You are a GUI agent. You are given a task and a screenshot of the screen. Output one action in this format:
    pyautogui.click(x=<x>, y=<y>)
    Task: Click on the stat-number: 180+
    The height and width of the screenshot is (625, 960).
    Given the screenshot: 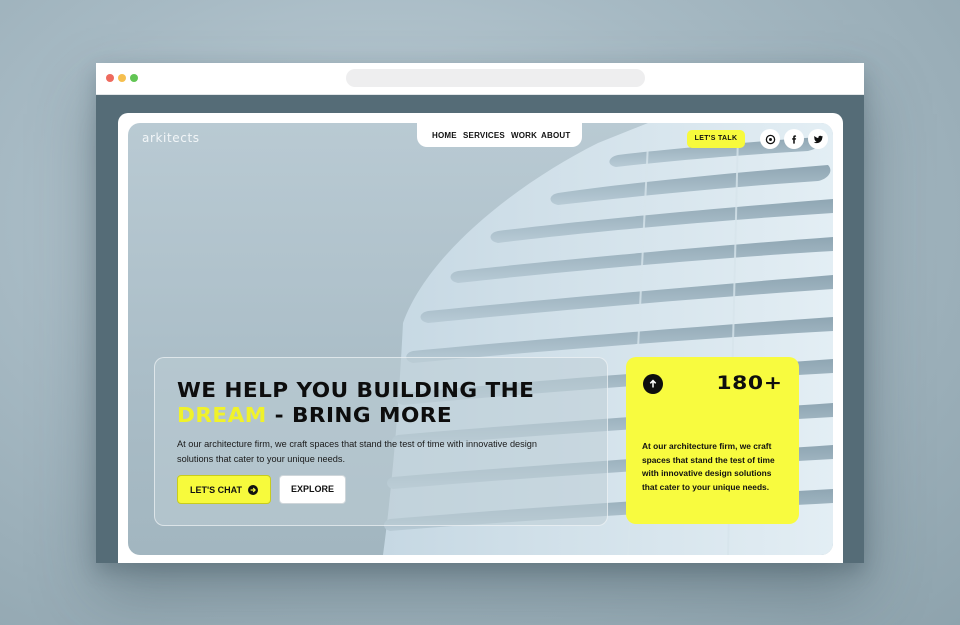 What is the action you would take?
    pyautogui.click(x=749, y=383)
    